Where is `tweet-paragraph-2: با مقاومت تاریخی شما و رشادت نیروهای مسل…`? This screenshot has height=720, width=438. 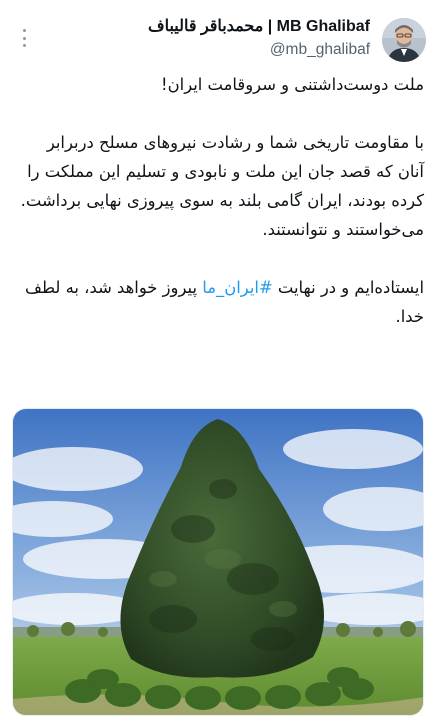
tweet-paragraph-2: با مقاومت تاریخی شما و رشادت نیروهای مسل… is located at coordinates (222, 186).